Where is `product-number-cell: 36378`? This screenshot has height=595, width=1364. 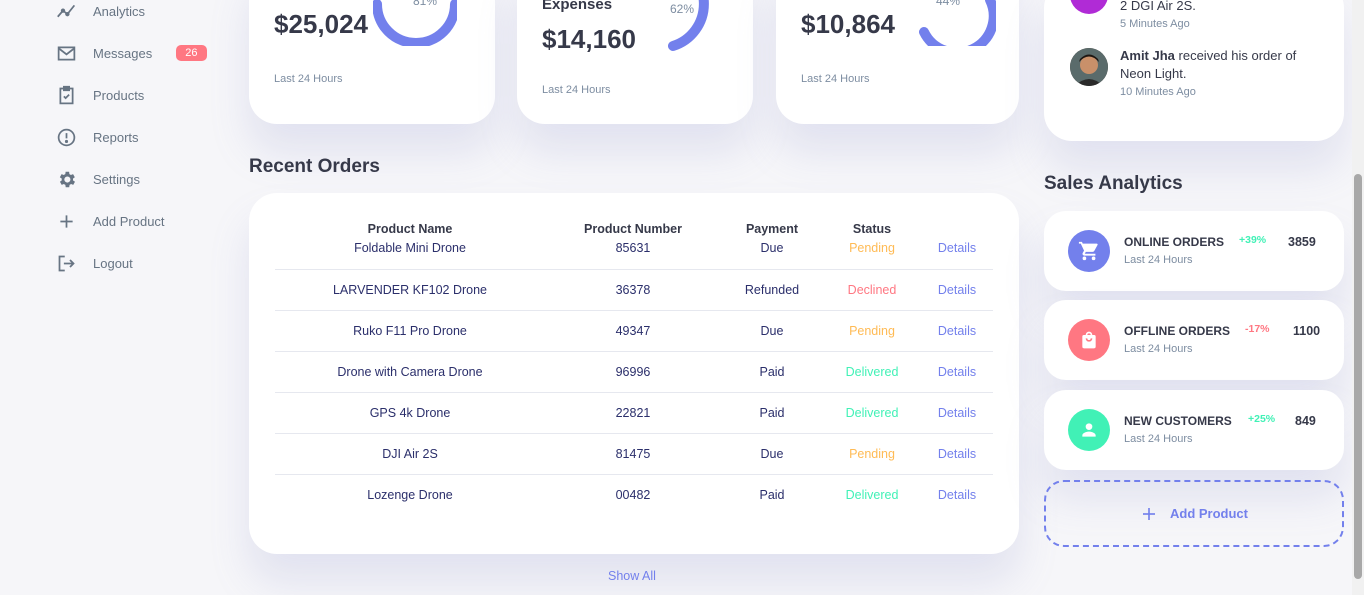
product-number-cell: 36378 is located at coordinates (633, 290).